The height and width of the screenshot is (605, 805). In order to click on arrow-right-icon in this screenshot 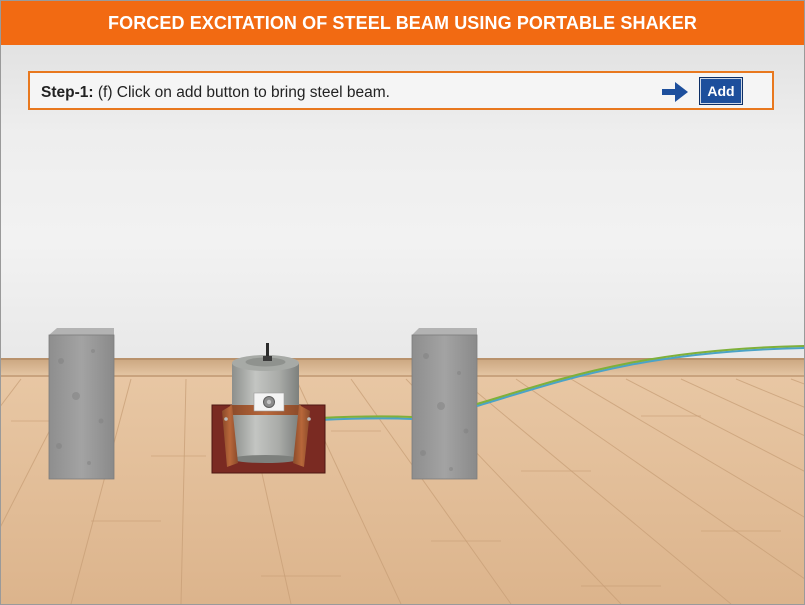, I will do `click(675, 92)`.